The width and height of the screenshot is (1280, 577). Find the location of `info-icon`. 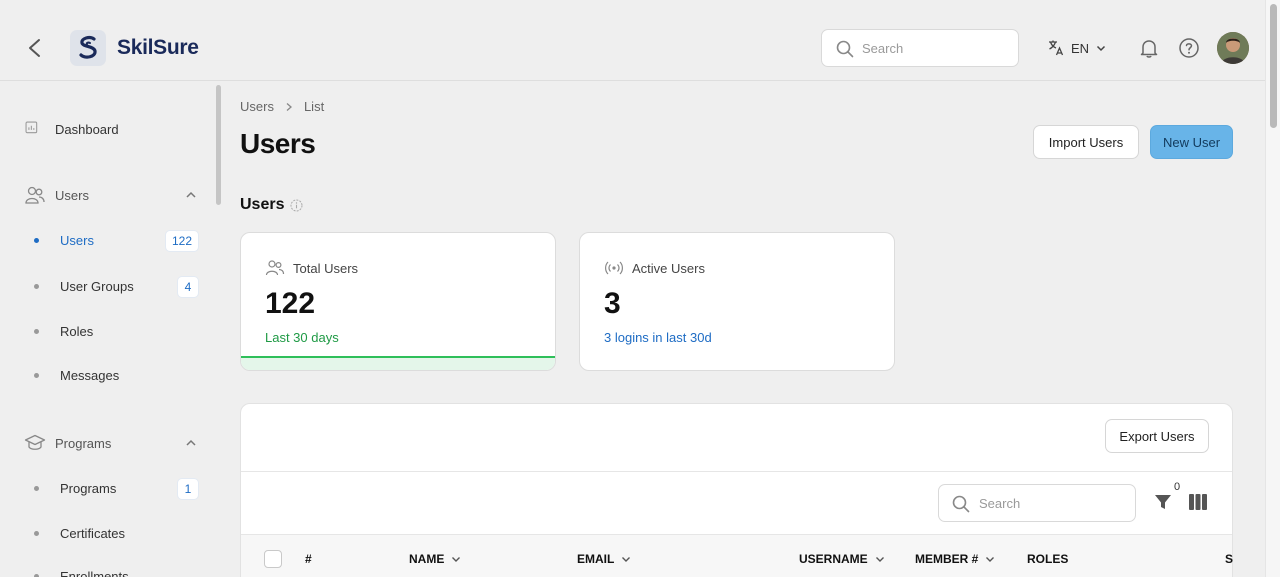

info-icon is located at coordinates (296, 205).